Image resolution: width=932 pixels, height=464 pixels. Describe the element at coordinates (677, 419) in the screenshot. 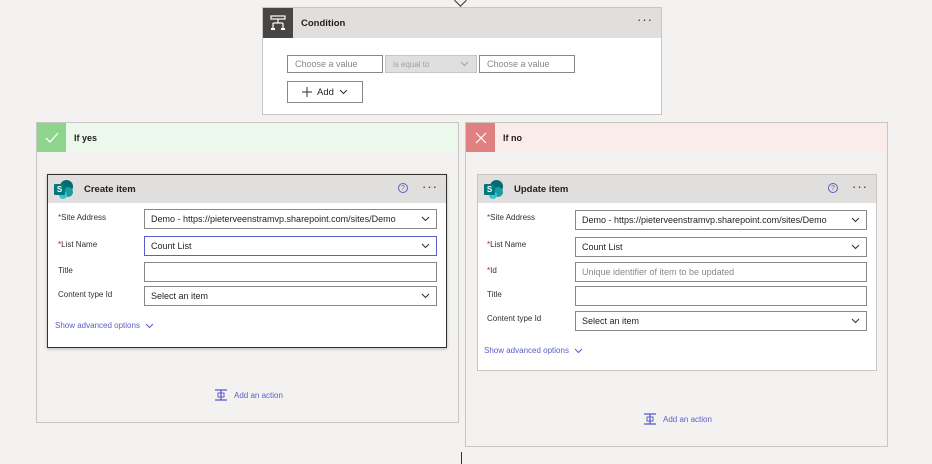

I see `add-an-action-no: Add an action` at that location.